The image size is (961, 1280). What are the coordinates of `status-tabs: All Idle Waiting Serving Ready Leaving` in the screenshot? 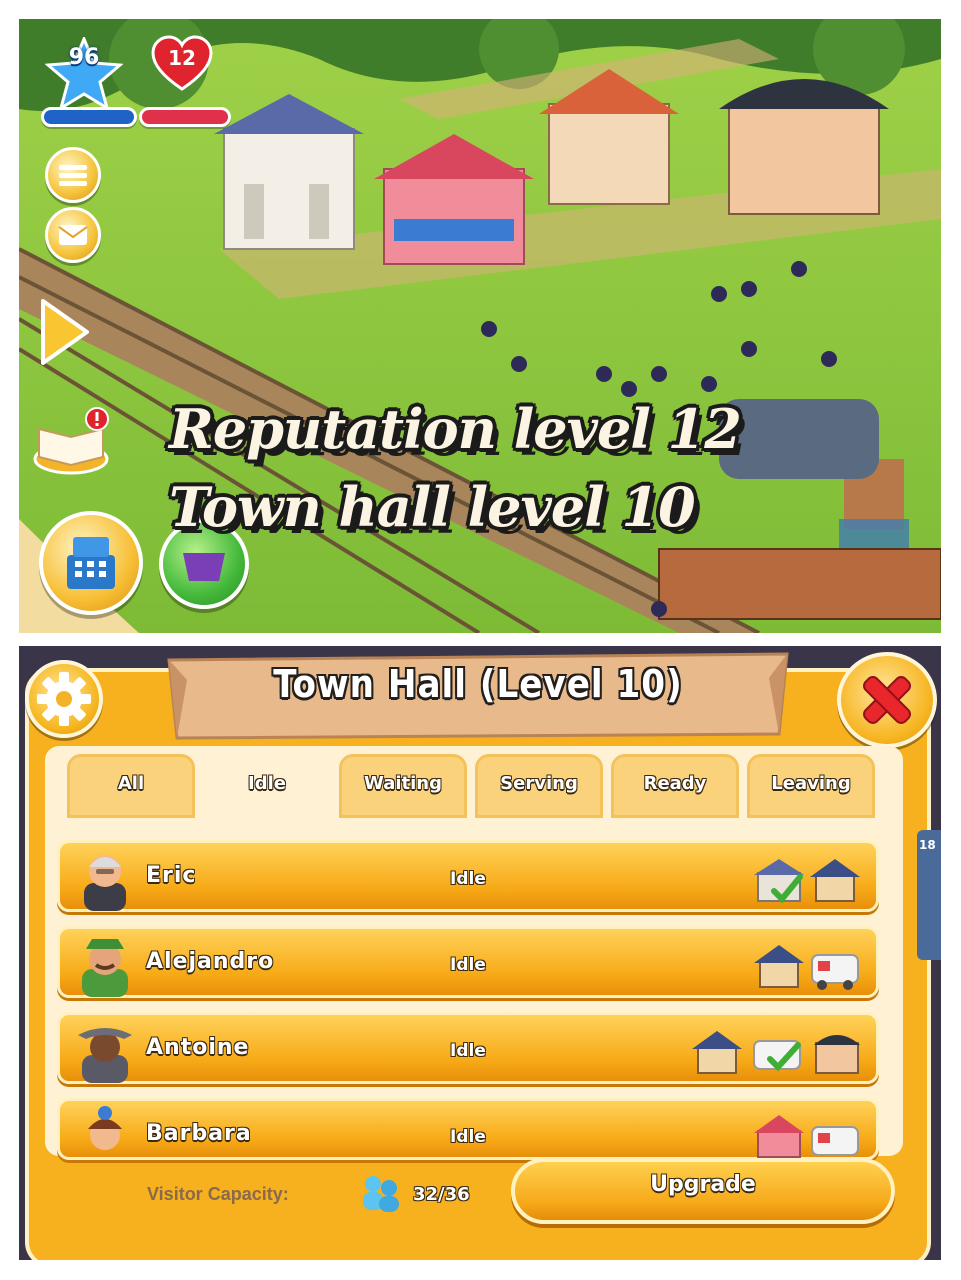 It's located at (475, 790).